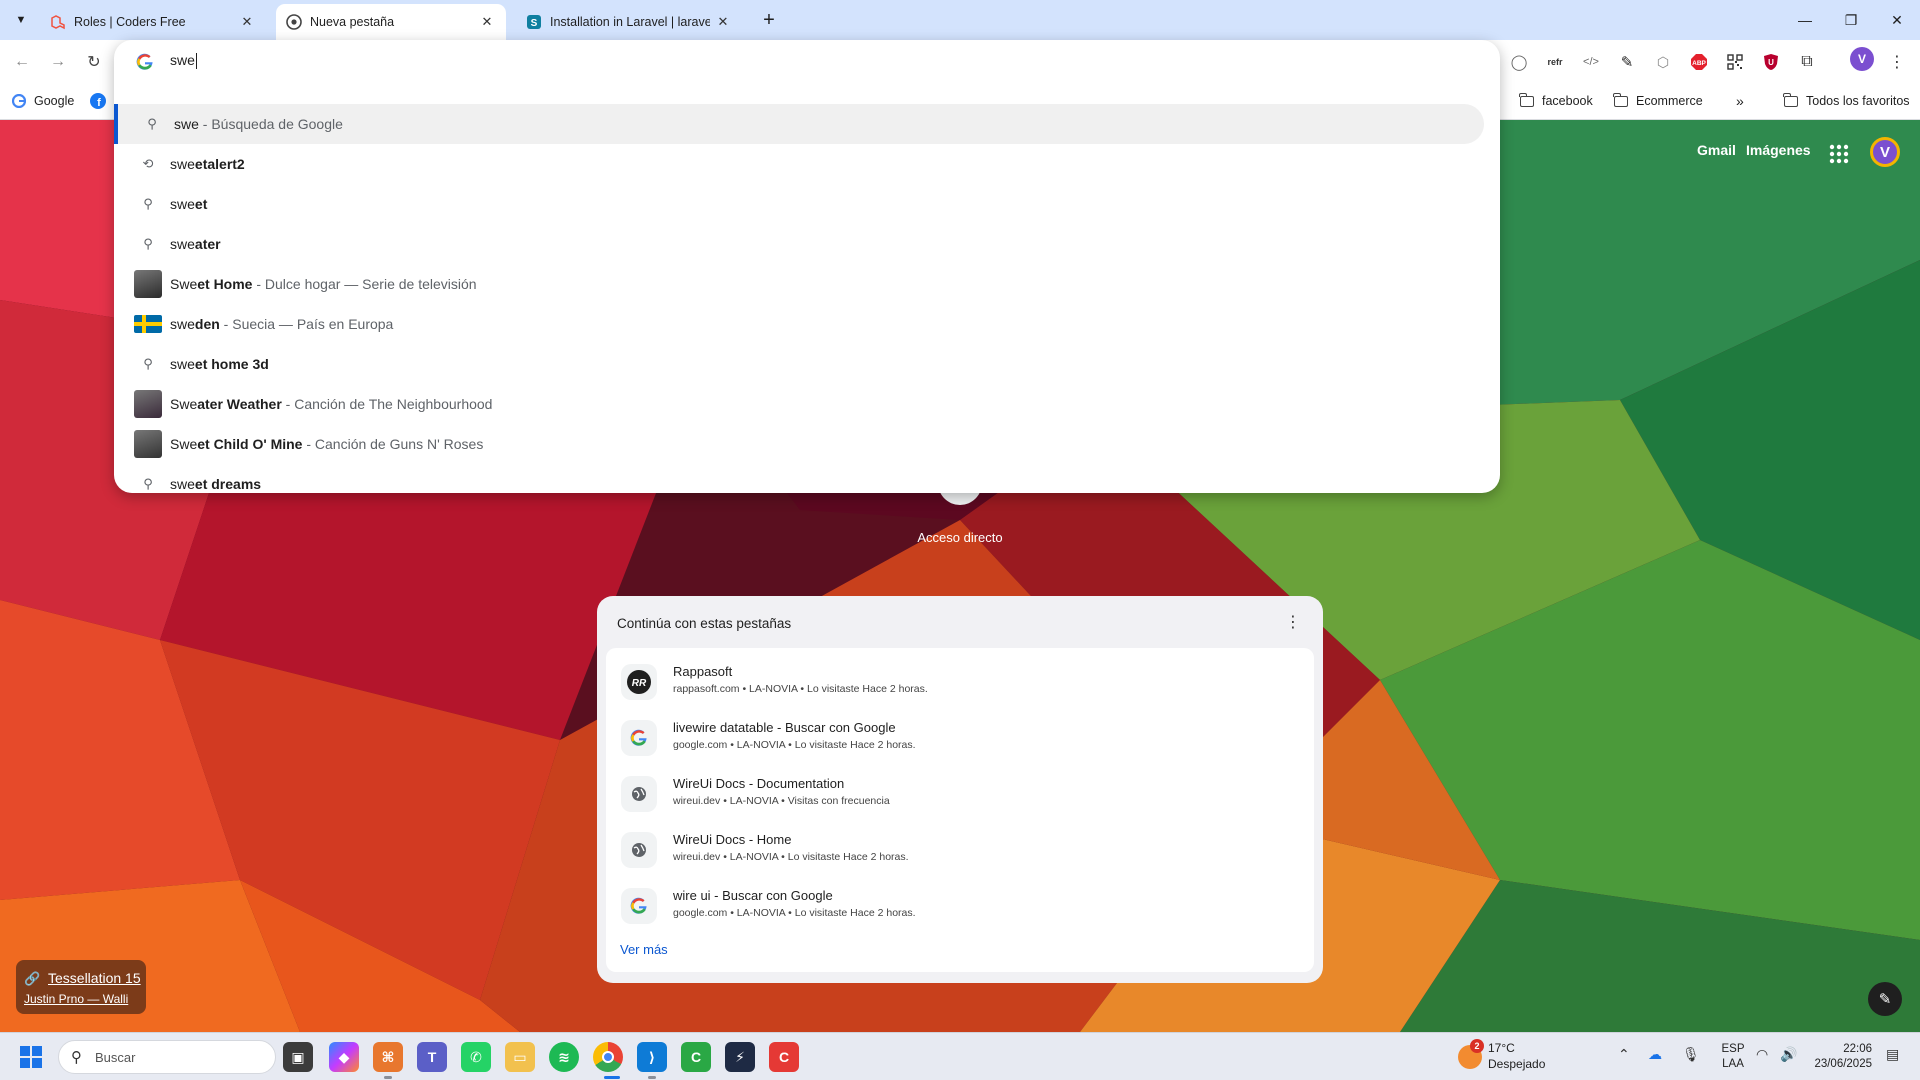  I want to click on card-menu-button: ⋮, so click(1293, 622).